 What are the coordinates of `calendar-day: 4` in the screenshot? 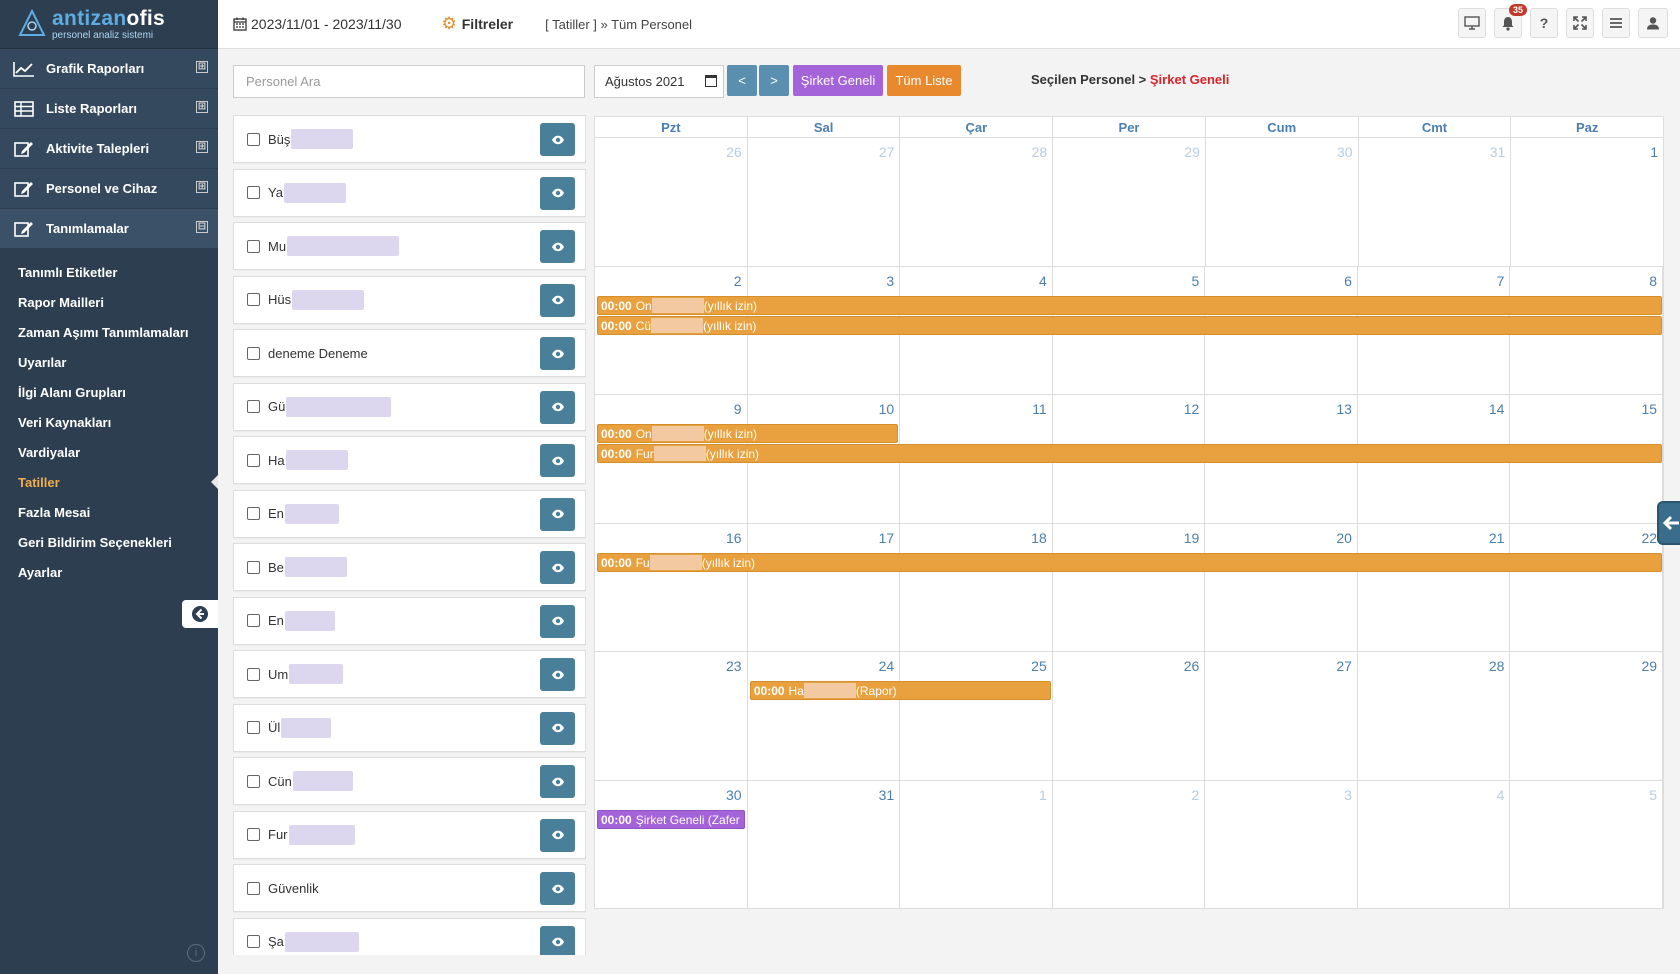 It's located at (1434, 844).